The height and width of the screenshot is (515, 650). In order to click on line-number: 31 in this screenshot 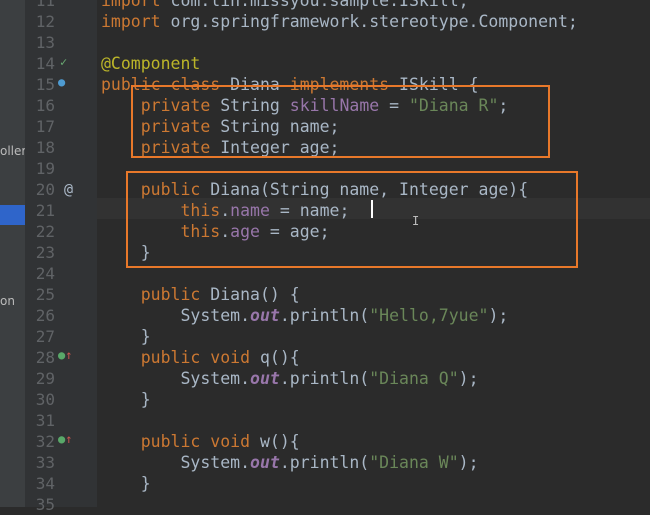, I will do `click(45, 420)`.